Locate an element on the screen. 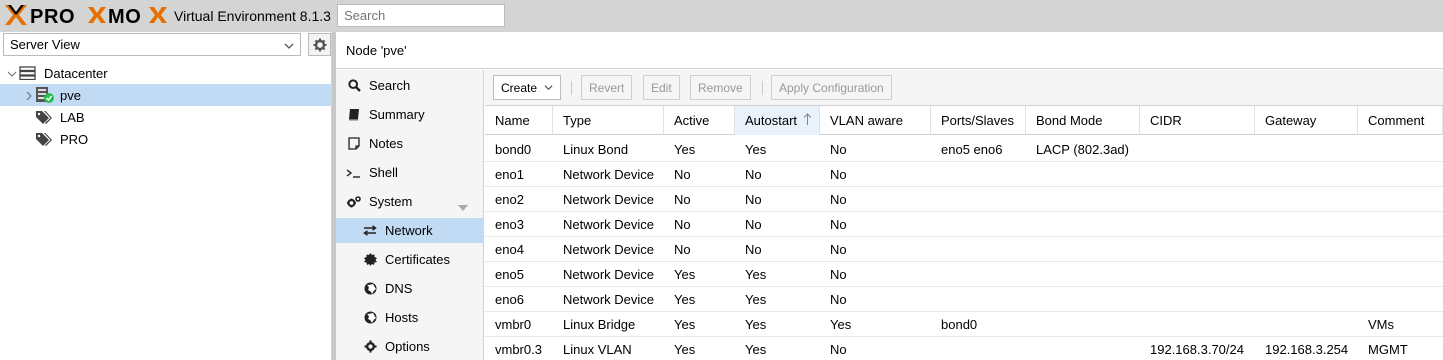 The height and width of the screenshot is (360, 1443). tree-item-label: PRO is located at coordinates (74, 139).